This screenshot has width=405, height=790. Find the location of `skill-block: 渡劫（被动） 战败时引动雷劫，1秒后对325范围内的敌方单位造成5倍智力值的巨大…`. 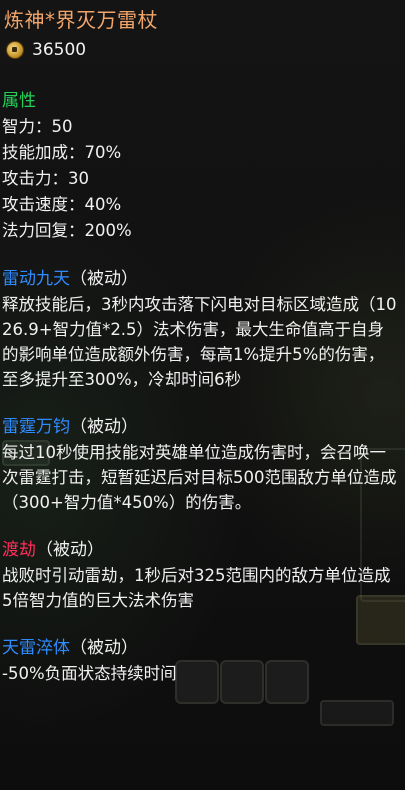

skill-block: 渡劫（被动） 战败时引动雷劫，1秒后对325范围内的敌方单位造成5倍智力值的巨大… is located at coordinates (200, 575).